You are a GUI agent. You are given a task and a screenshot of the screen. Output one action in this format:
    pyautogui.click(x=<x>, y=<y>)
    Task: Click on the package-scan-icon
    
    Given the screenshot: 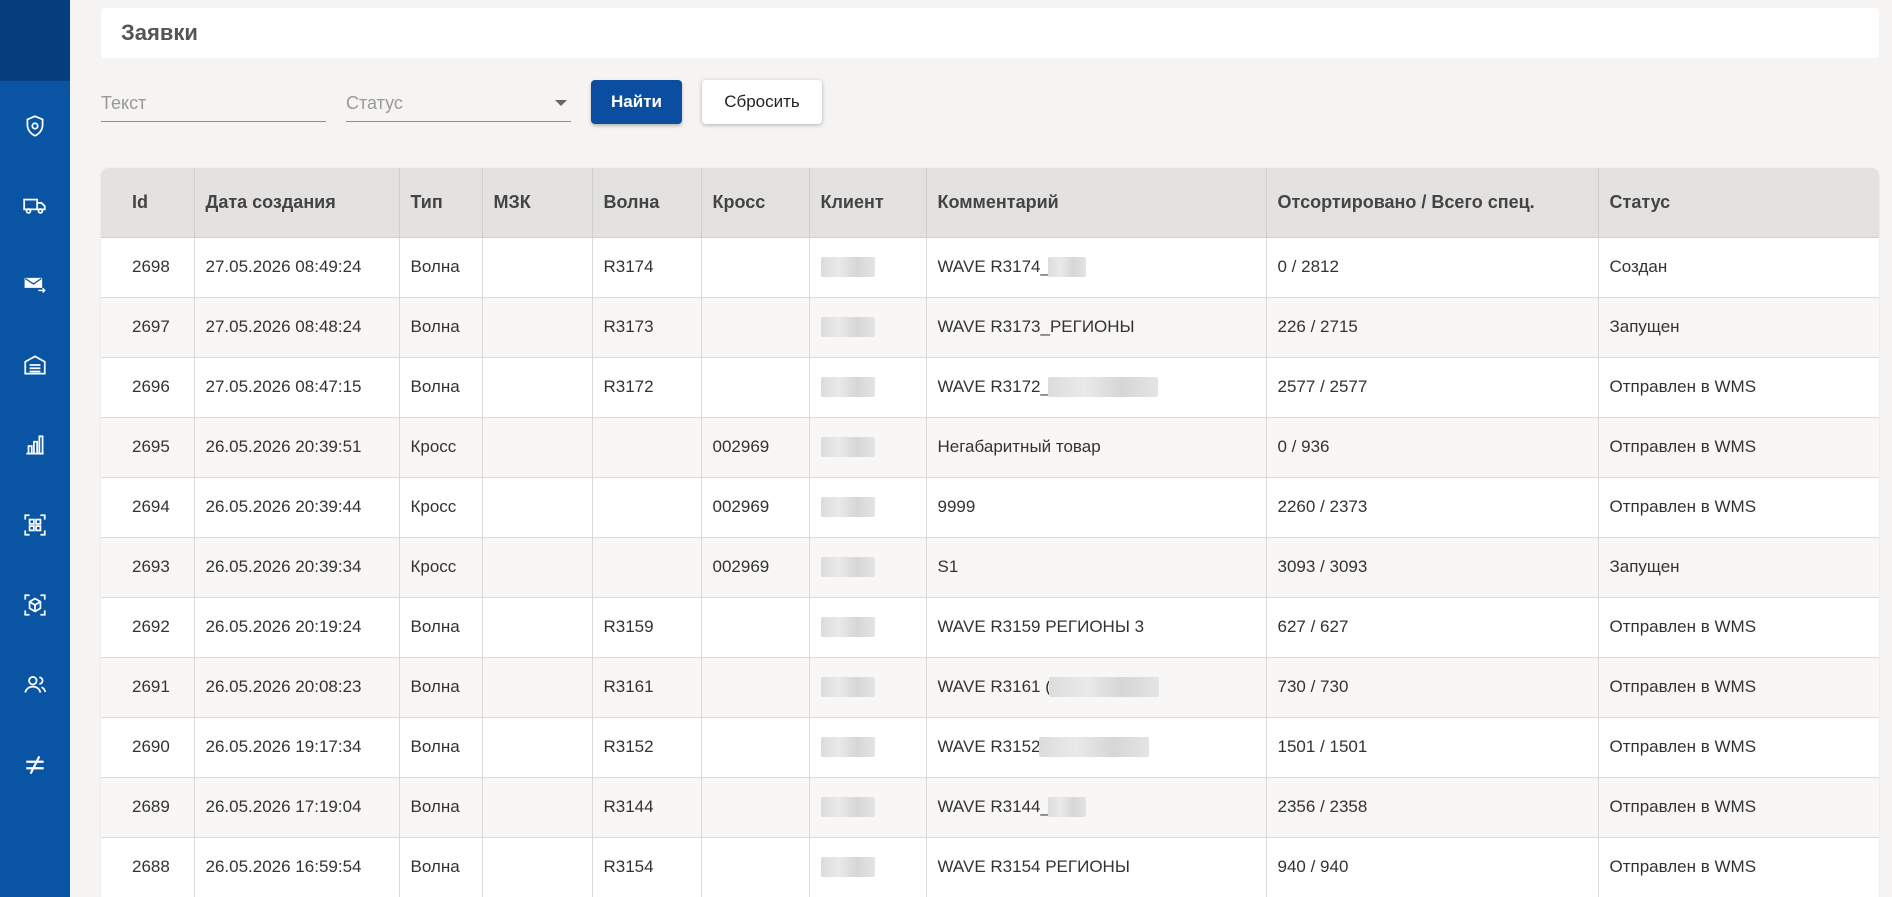 What is the action you would take?
    pyautogui.click(x=35, y=605)
    